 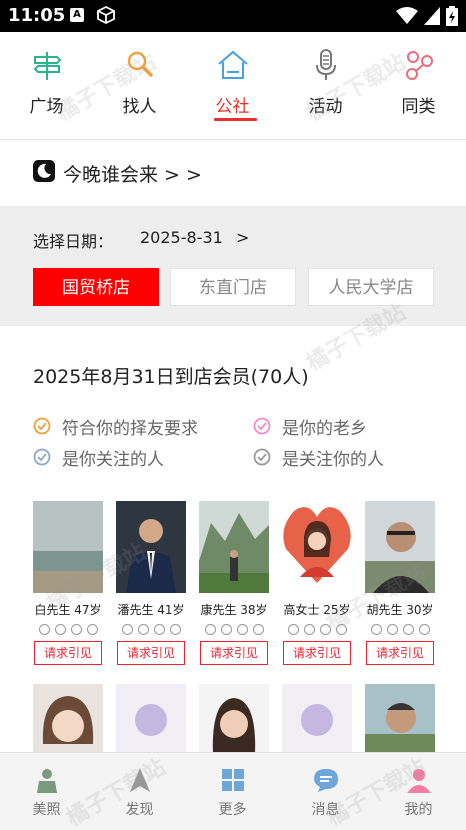 What do you see at coordinates (432, 16) in the screenshot?
I see `signal-icon` at bounding box center [432, 16].